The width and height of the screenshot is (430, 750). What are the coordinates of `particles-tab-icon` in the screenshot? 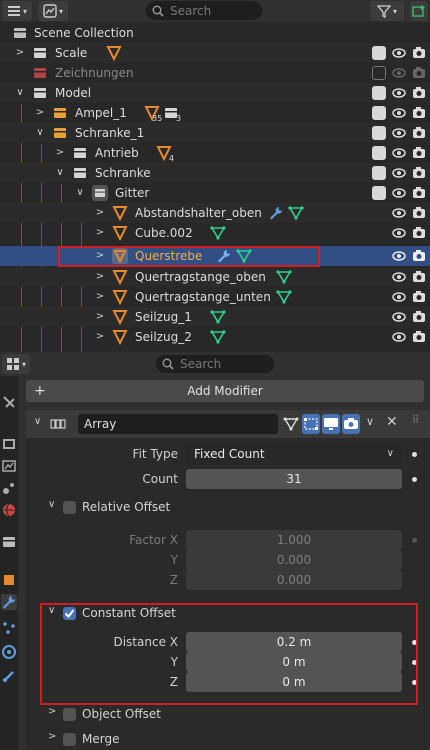 It's located at (9, 628).